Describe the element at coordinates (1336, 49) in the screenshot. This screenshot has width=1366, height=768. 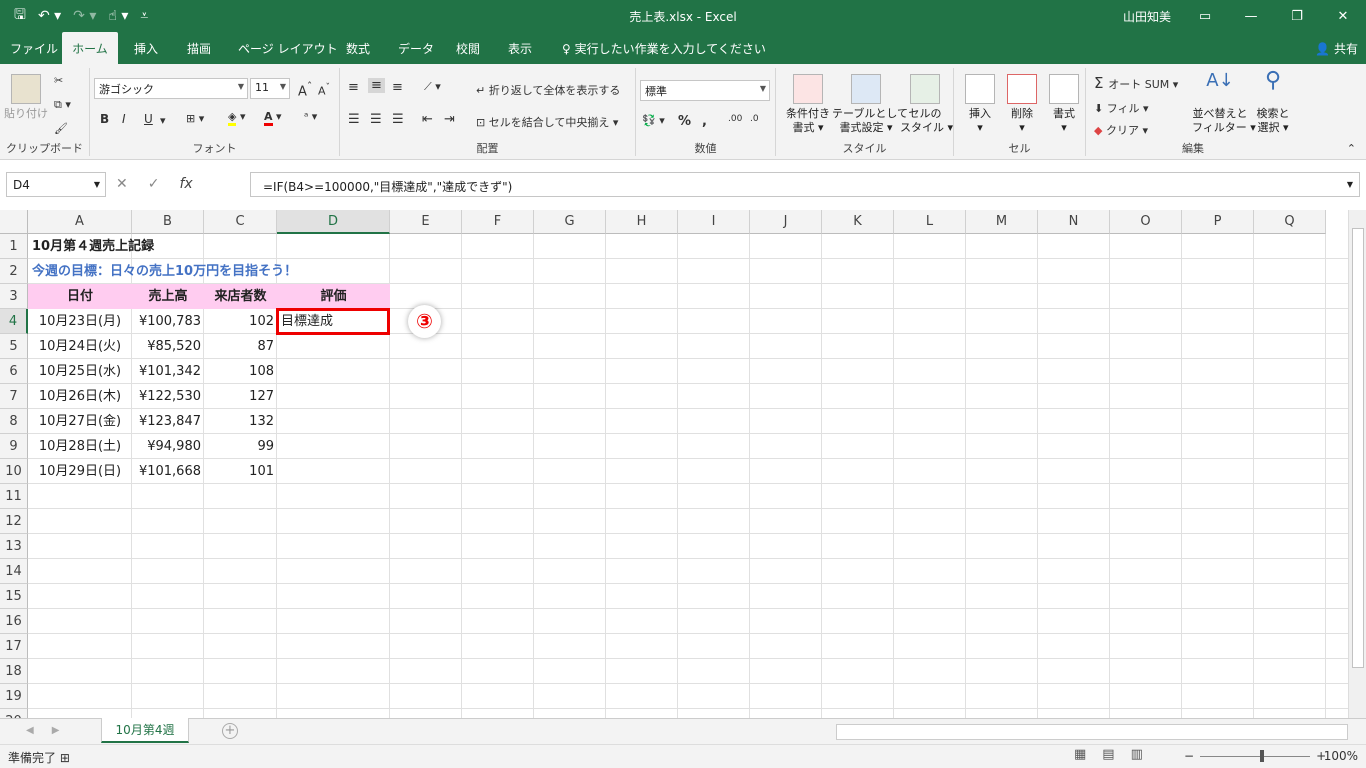
I see `share-button: 👤 共有` at that location.